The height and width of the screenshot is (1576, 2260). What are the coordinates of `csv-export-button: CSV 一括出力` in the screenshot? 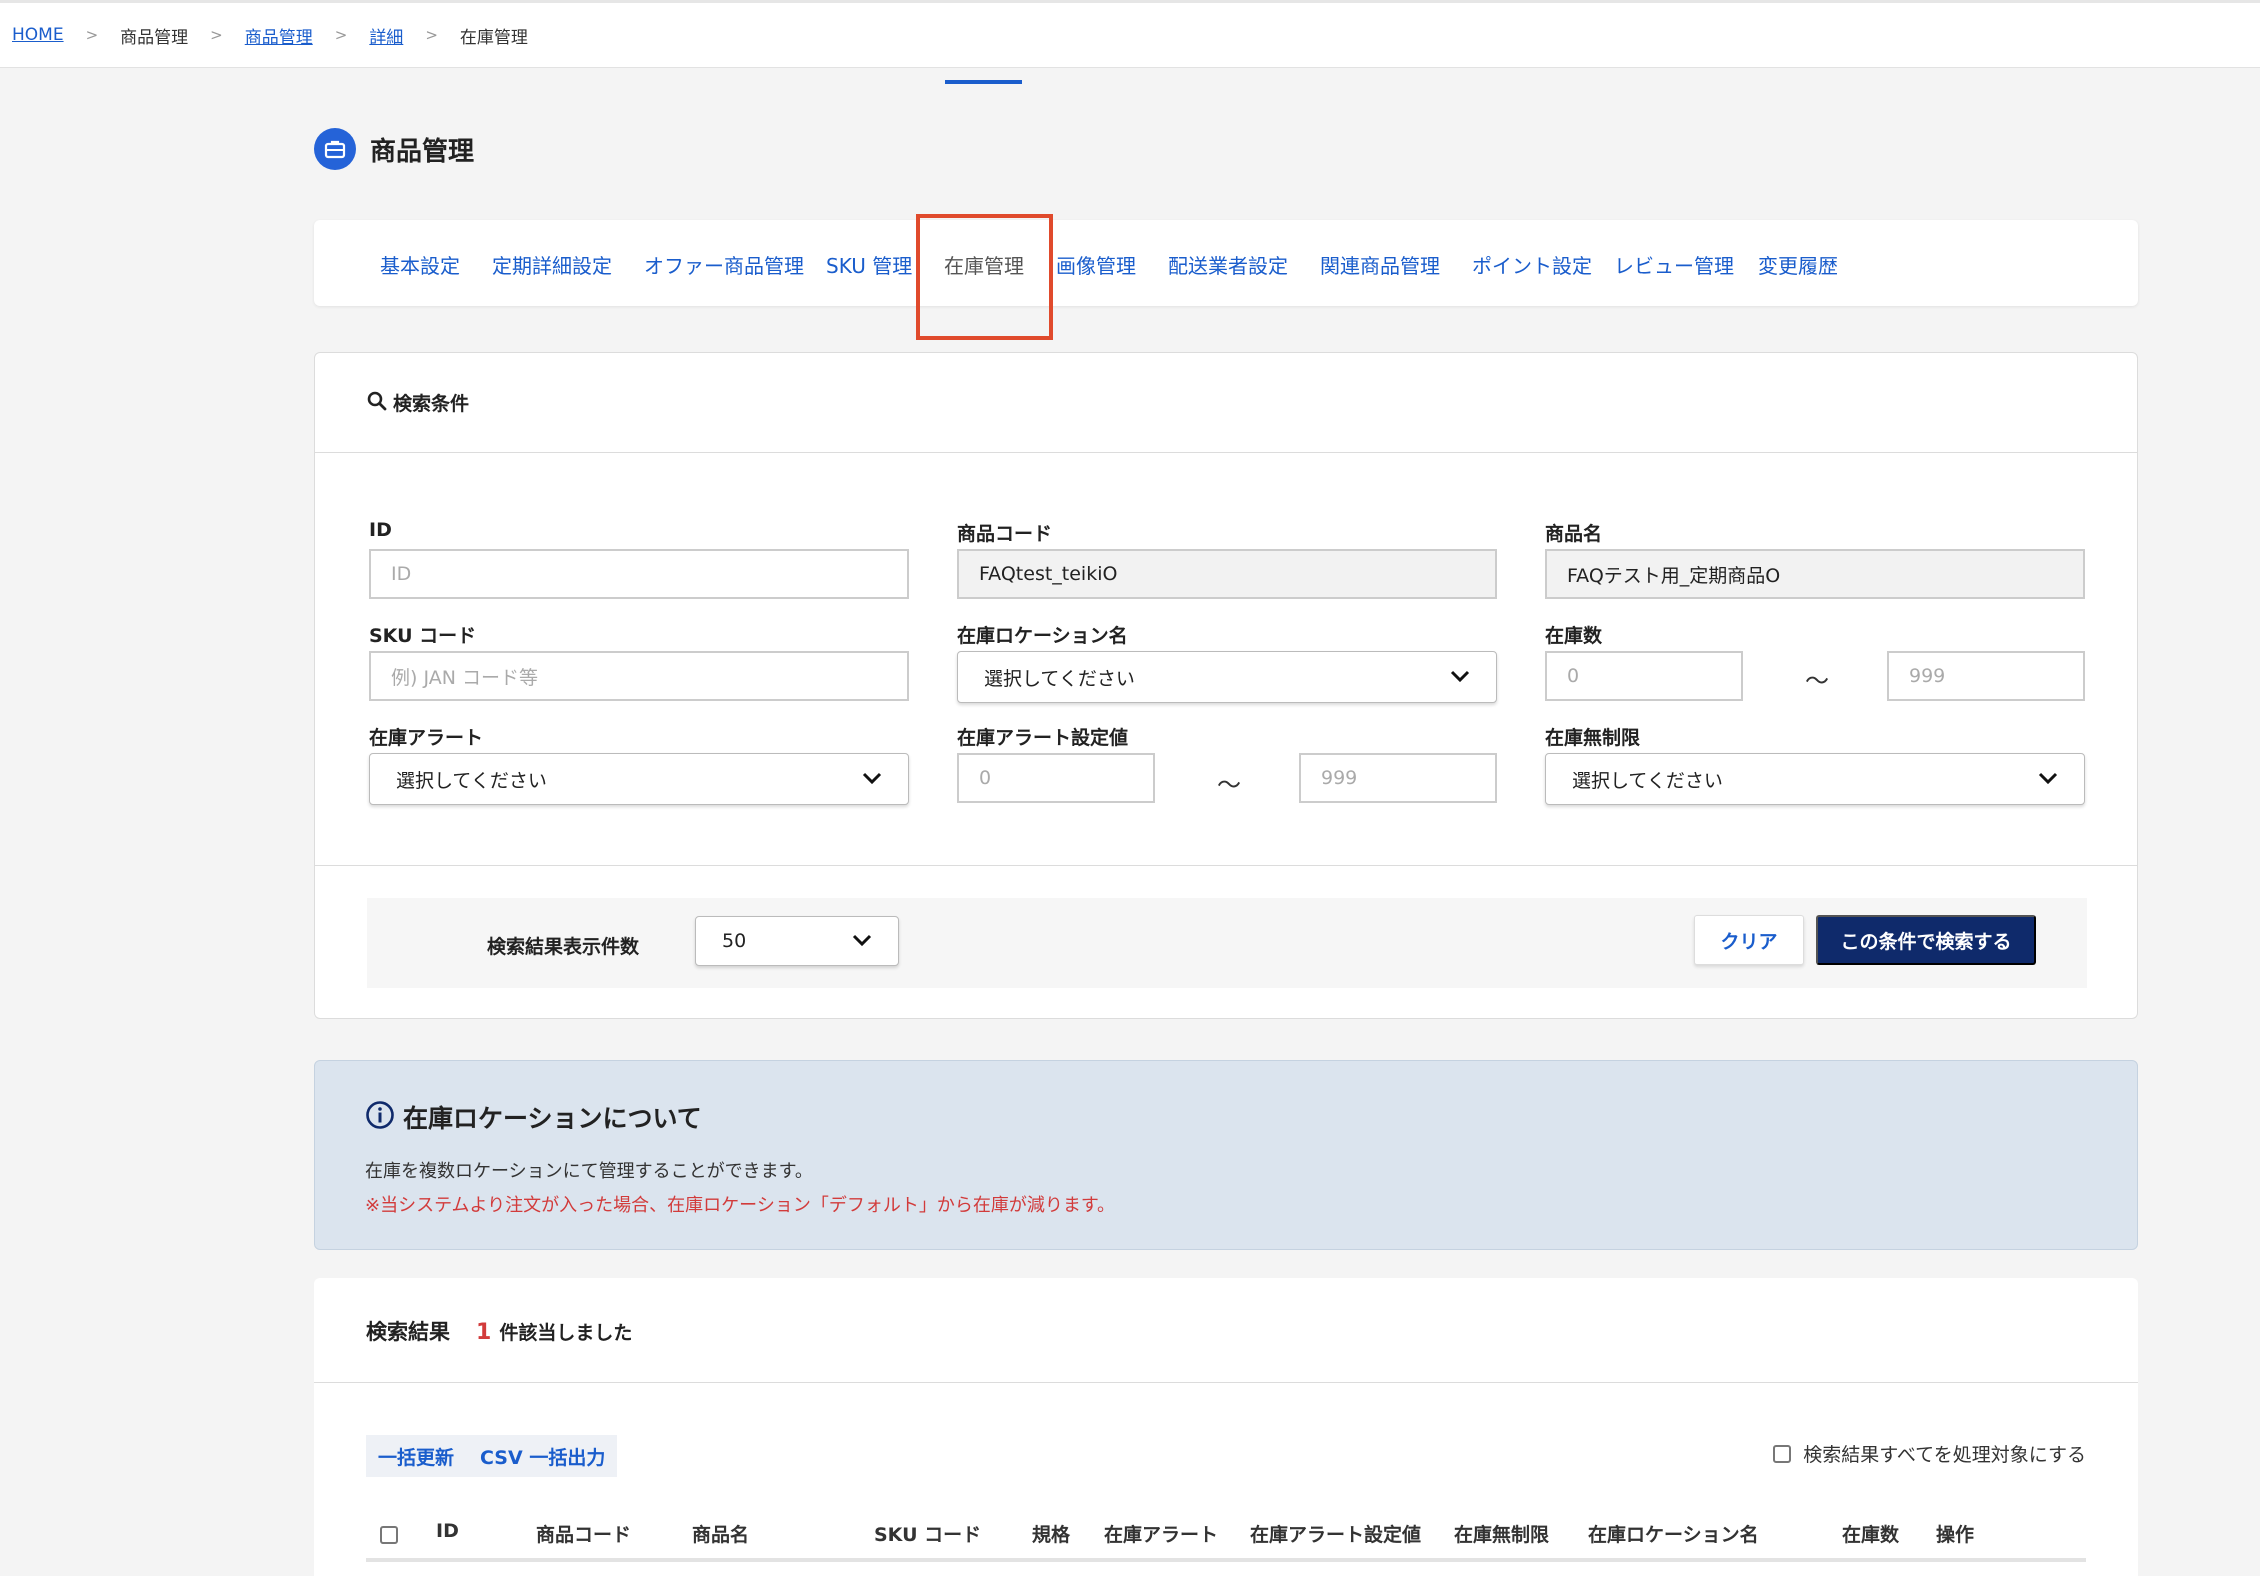 It's located at (542, 1456).